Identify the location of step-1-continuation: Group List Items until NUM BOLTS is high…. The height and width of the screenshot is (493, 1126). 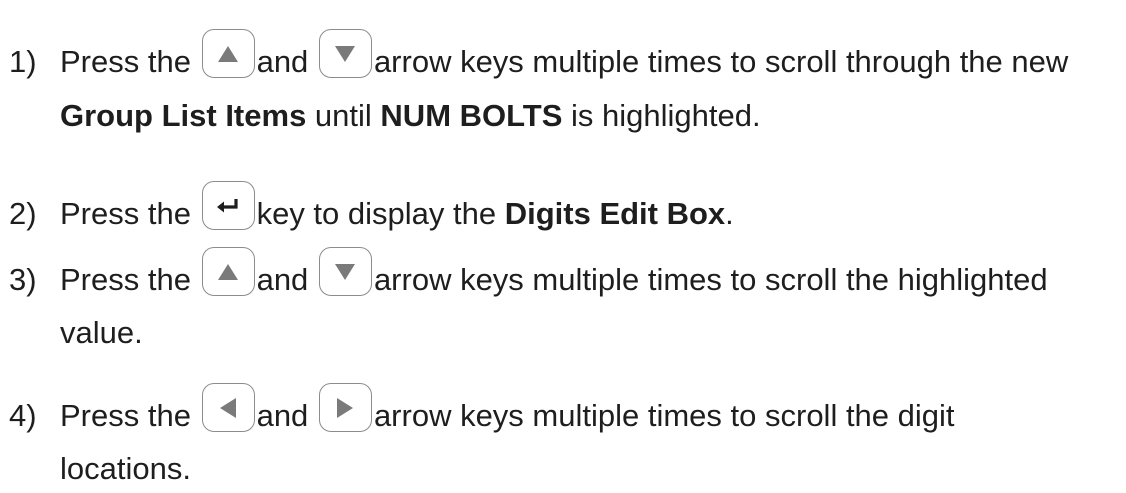
(410, 116).